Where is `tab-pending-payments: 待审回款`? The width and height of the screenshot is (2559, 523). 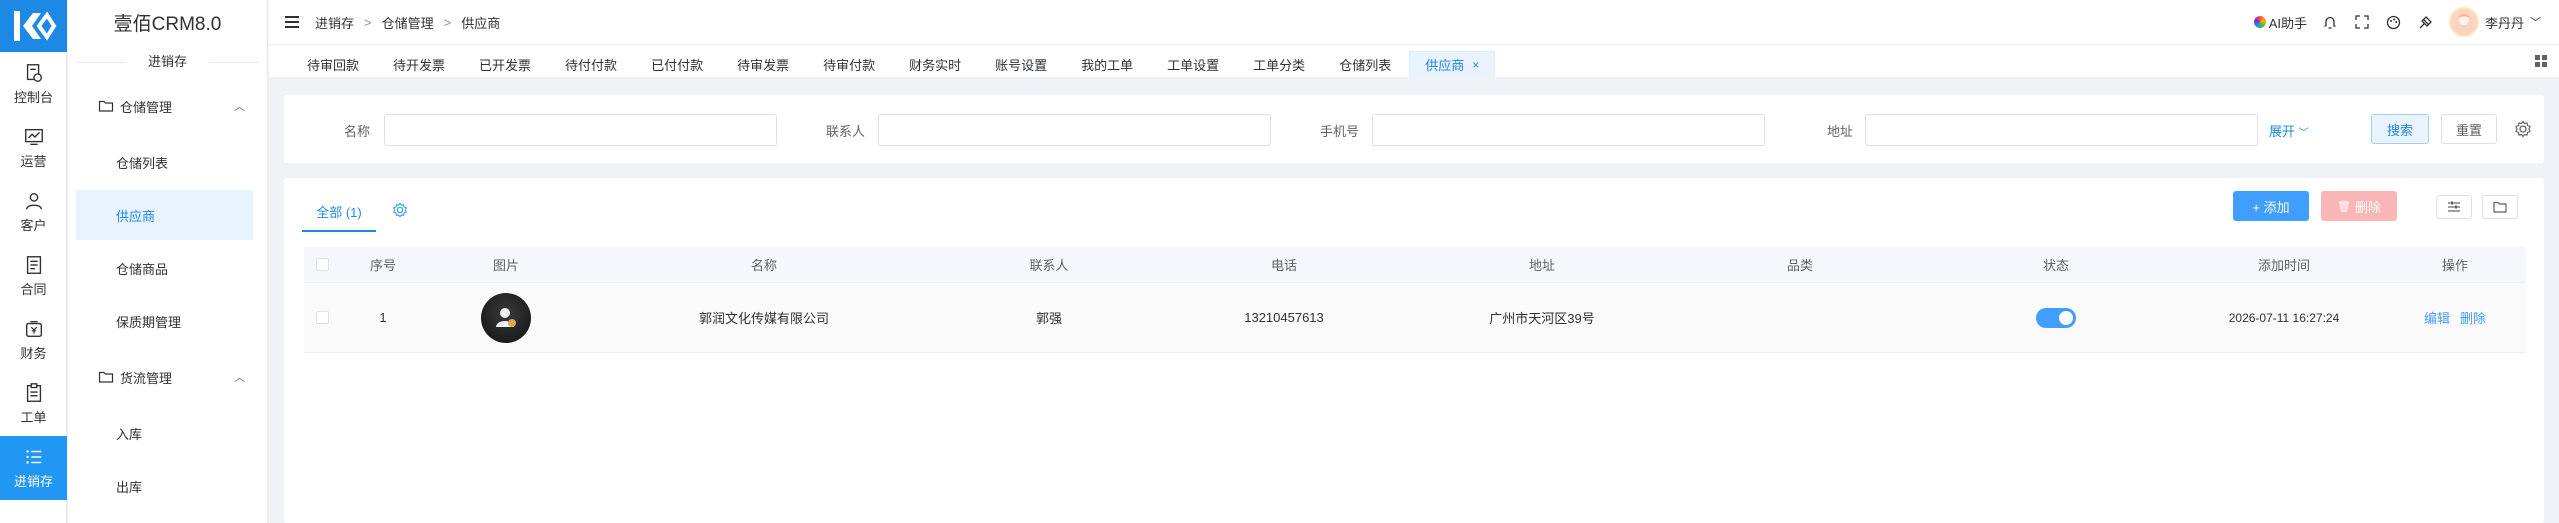
tab-pending-payments: 待审回款 is located at coordinates (333, 64).